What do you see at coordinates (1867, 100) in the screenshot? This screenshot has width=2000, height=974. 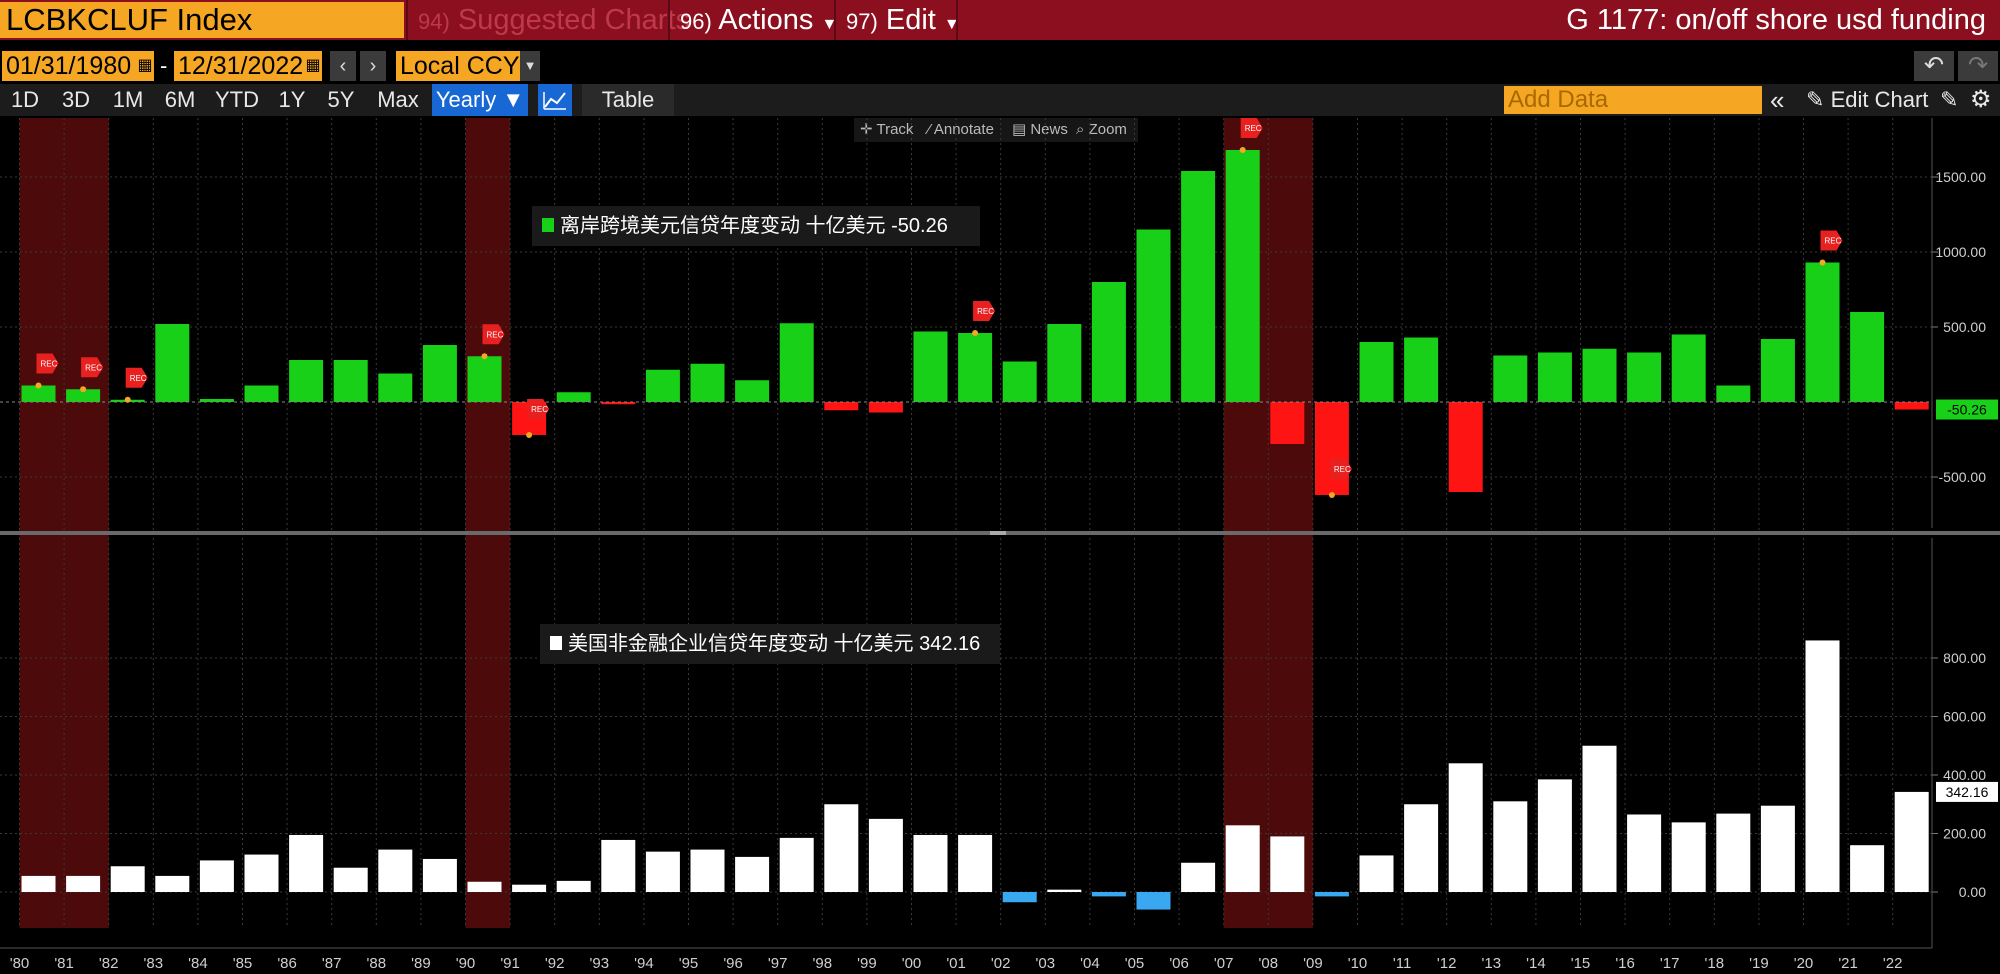 I see `edit-chart-button: ✎ Edit Chart` at bounding box center [1867, 100].